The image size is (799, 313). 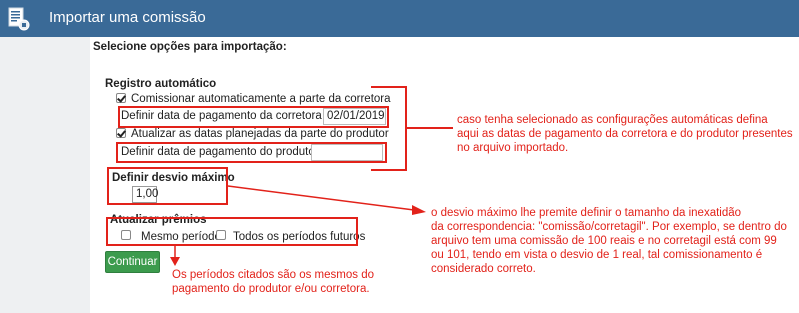 I want to click on broker-date-highlight, so click(x=253, y=117).